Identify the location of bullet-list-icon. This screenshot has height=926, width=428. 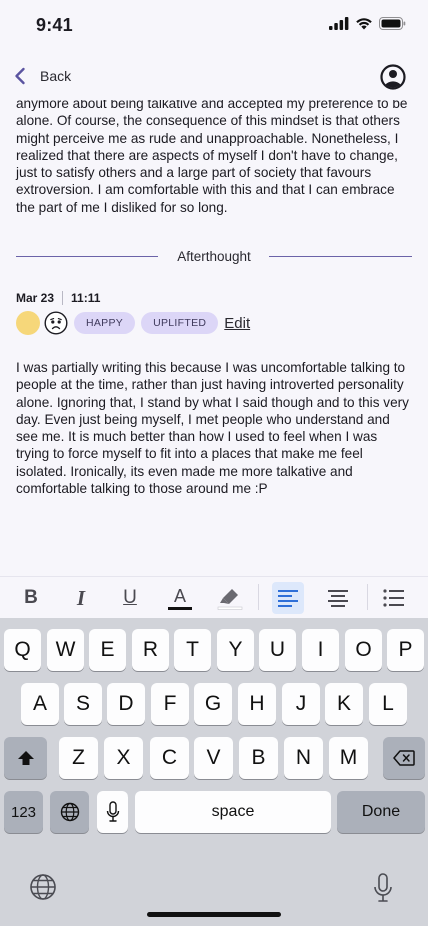
(393, 598).